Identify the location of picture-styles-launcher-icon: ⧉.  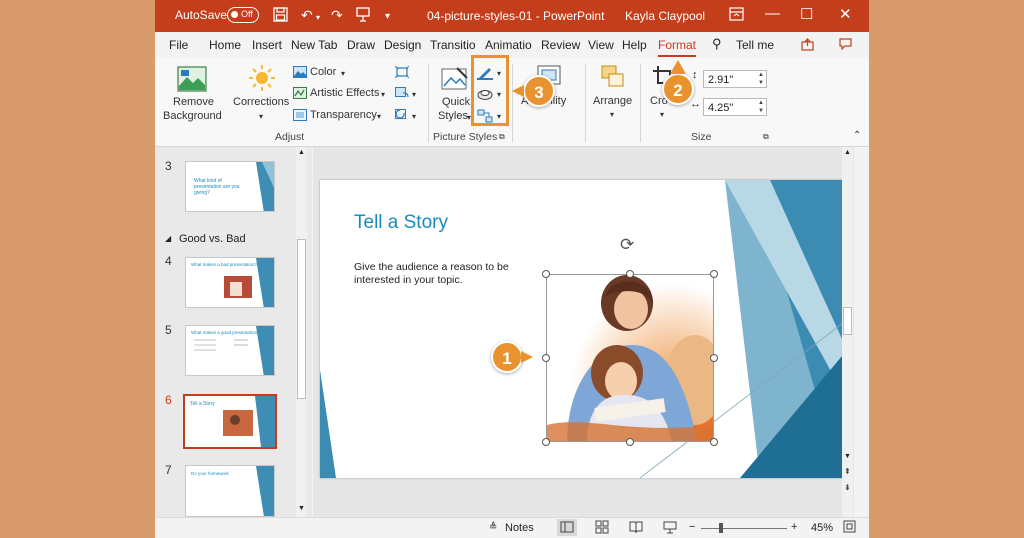
(502, 137).